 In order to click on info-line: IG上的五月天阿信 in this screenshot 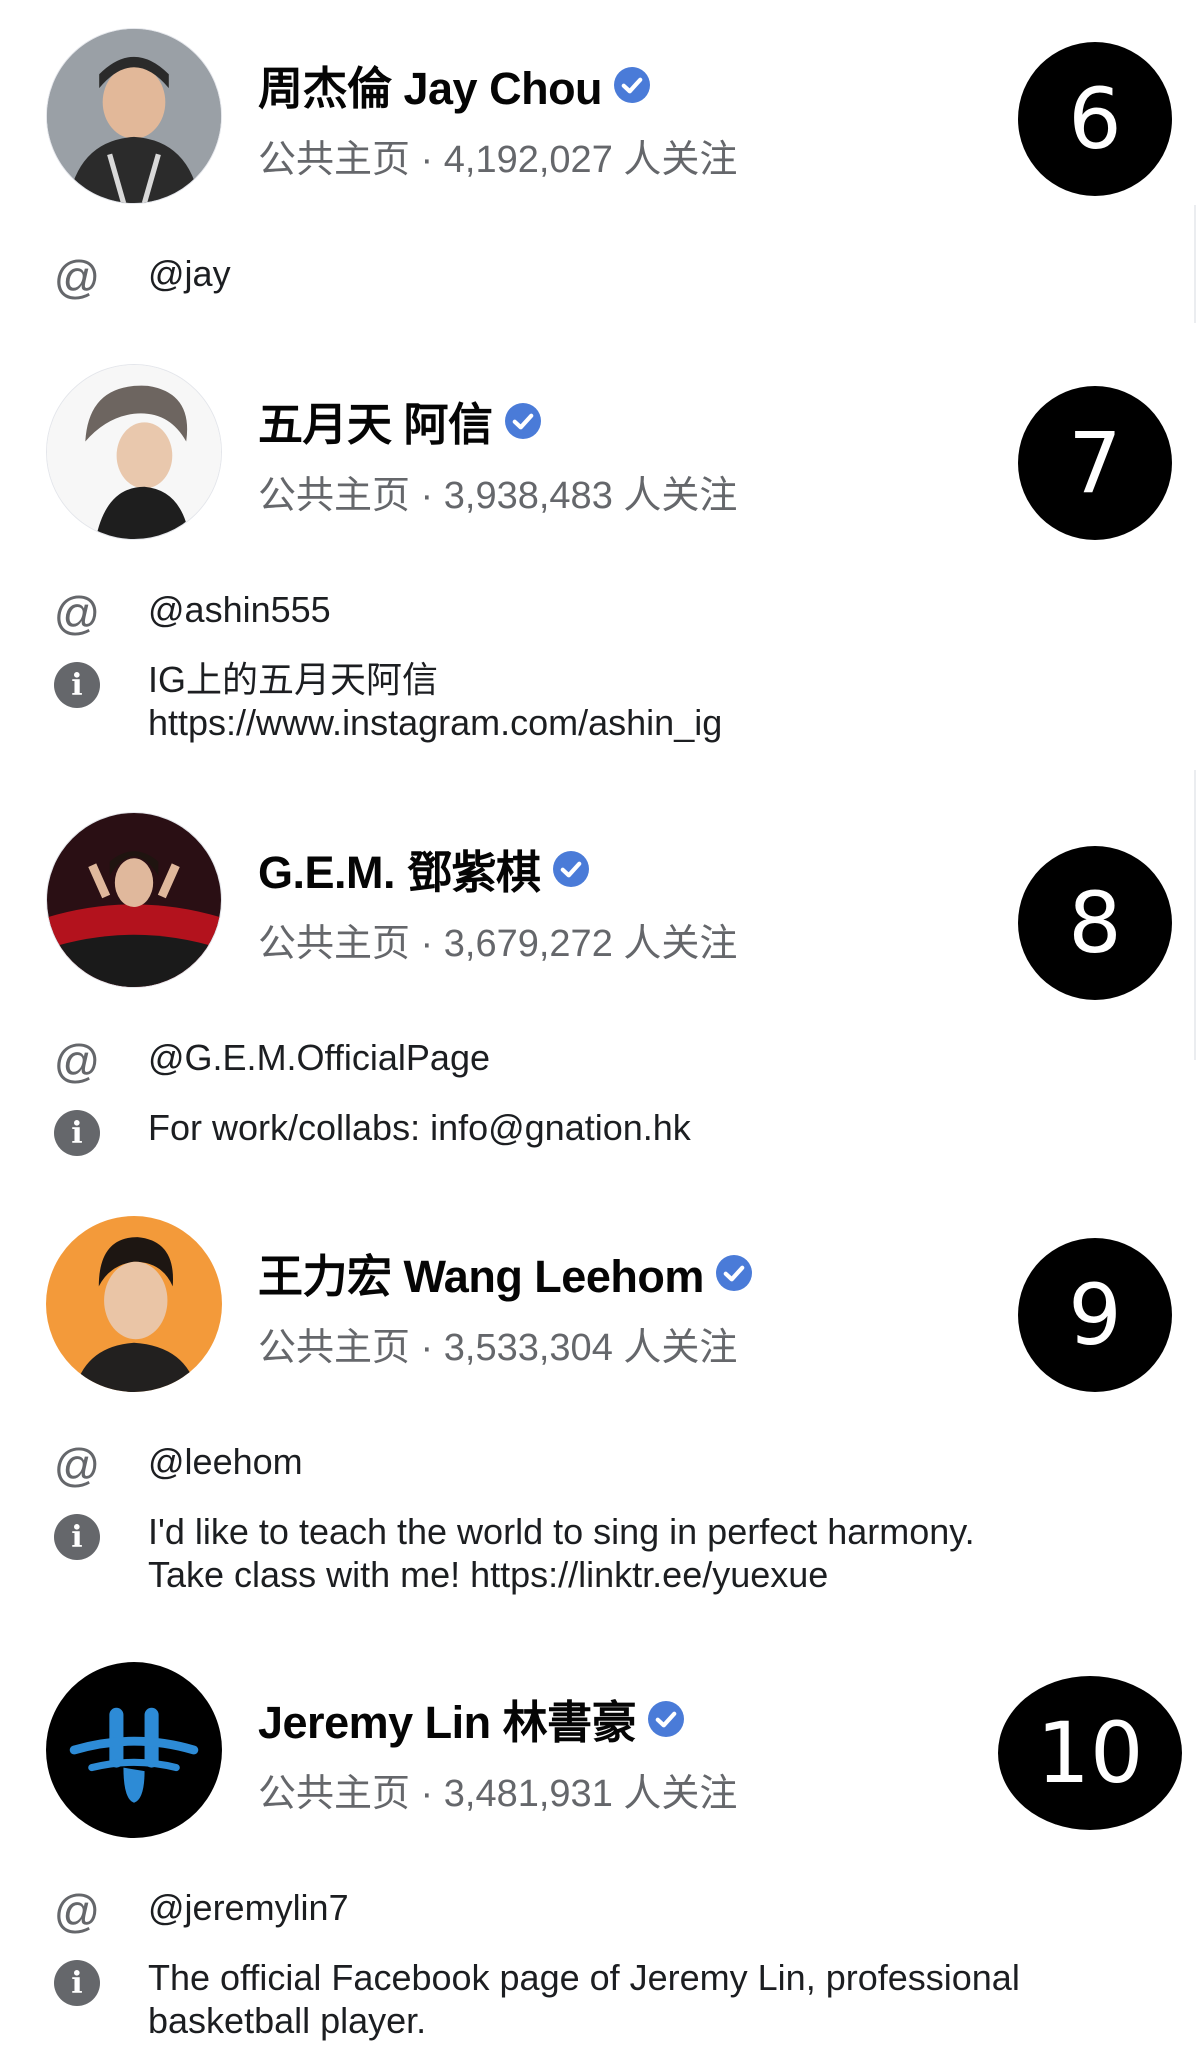, I will do `click(293, 679)`.